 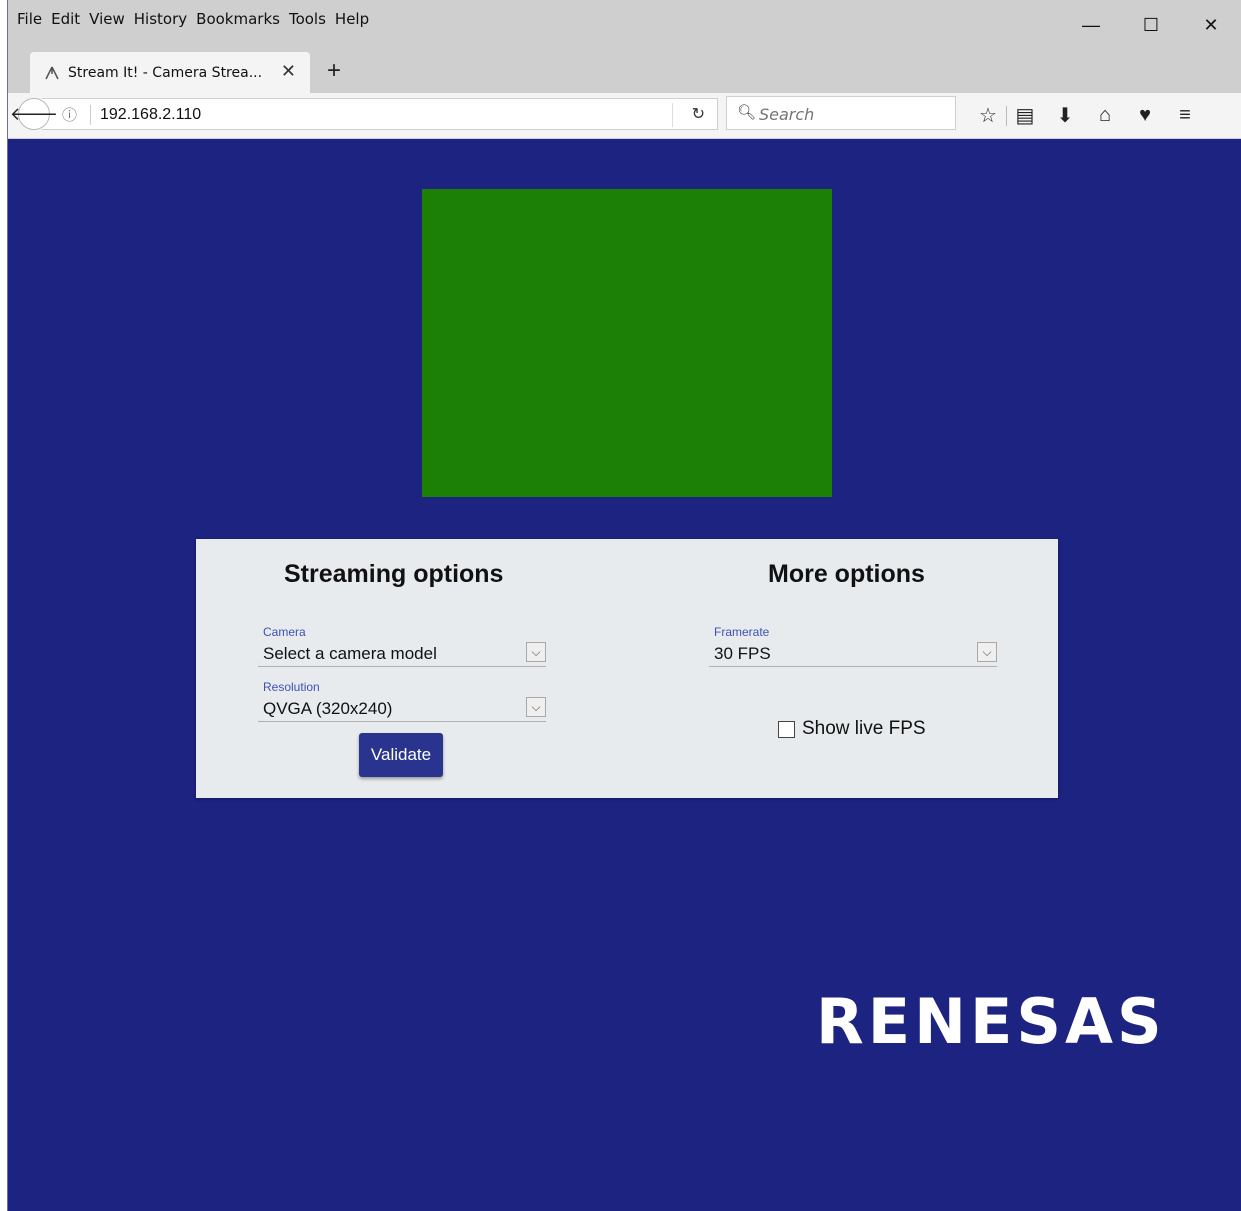 I want to click on menu-help: Help, so click(x=352, y=19).